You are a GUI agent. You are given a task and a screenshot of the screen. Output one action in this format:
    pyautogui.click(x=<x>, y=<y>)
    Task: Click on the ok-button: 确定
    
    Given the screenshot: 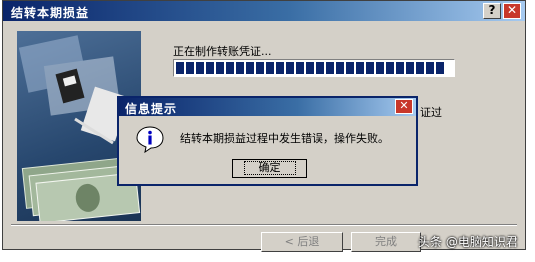 What is the action you would take?
    pyautogui.click(x=269, y=168)
    